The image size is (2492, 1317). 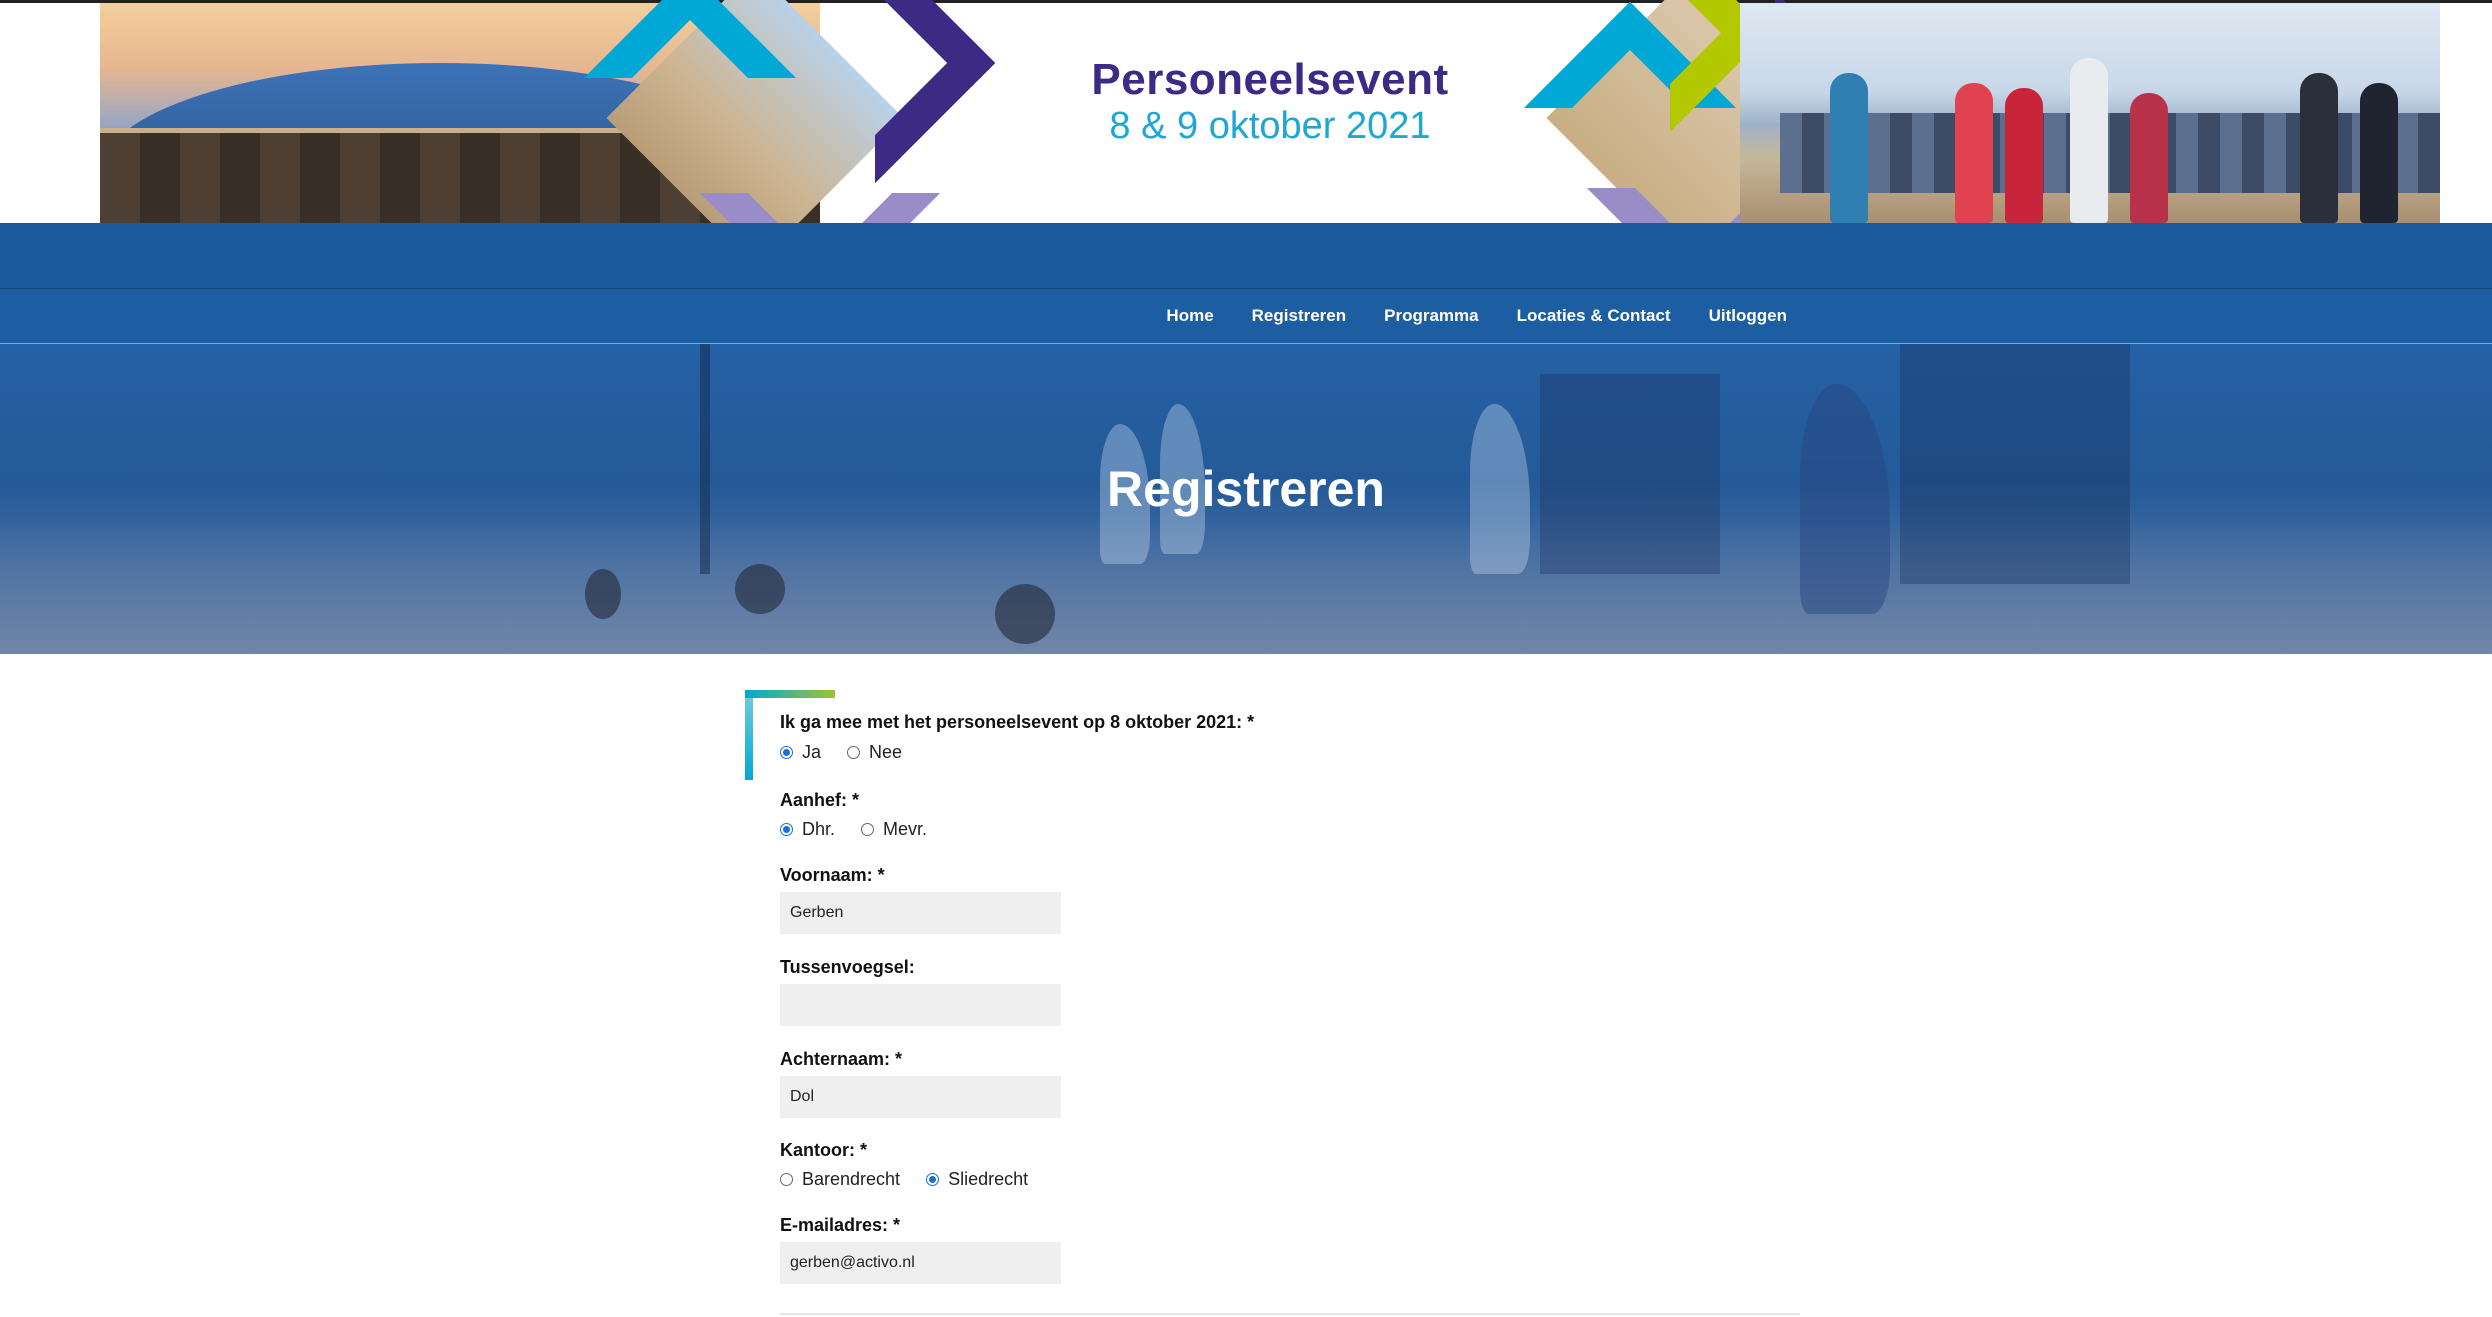 What do you see at coordinates (832, 875) in the screenshot?
I see `first-name-label: Voornaam: *` at bounding box center [832, 875].